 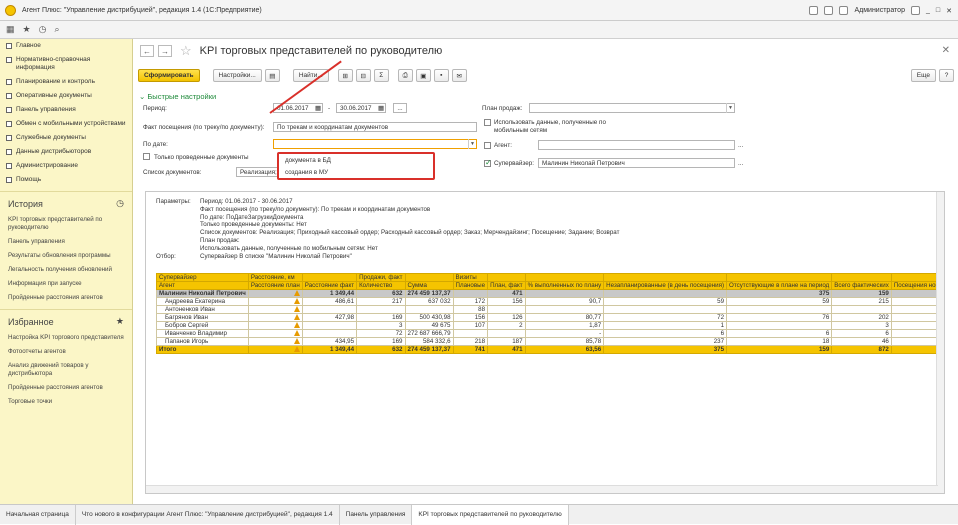 What do you see at coordinates (186, 51) in the screenshot?
I see `favorite-star-icon: ☆` at bounding box center [186, 51].